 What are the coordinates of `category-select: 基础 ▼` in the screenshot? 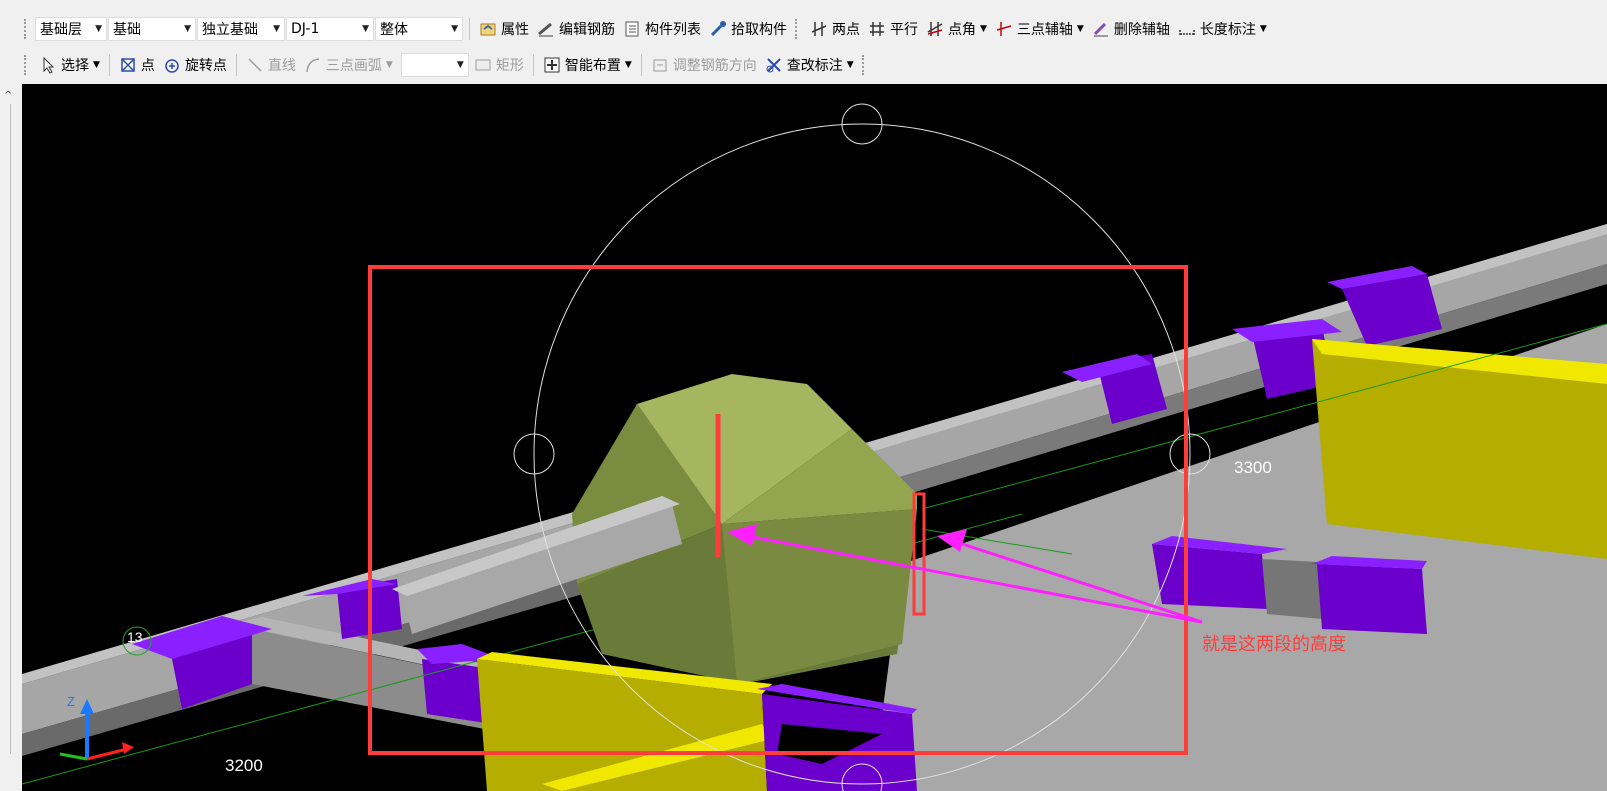 It's located at (152, 29).